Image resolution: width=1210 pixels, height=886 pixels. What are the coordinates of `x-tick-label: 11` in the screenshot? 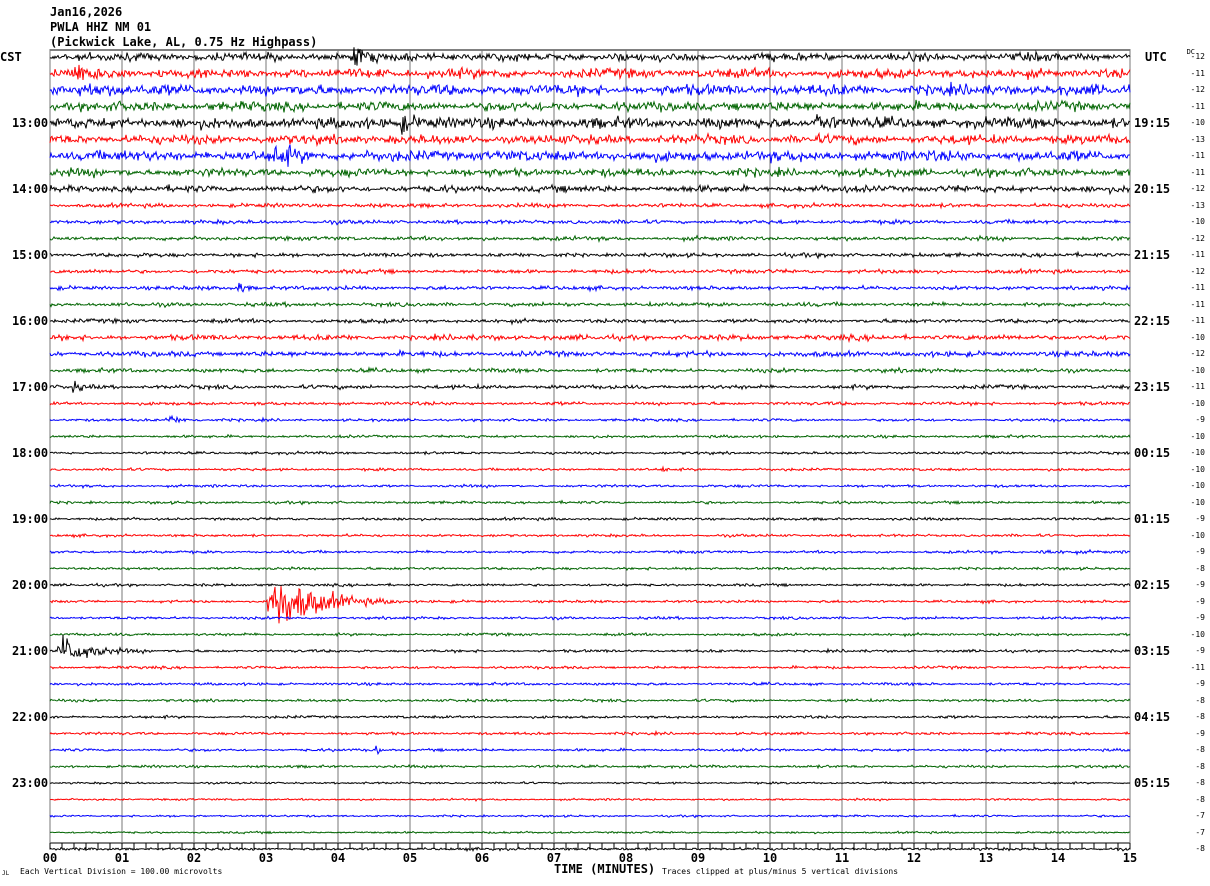 It's located at (842, 858).